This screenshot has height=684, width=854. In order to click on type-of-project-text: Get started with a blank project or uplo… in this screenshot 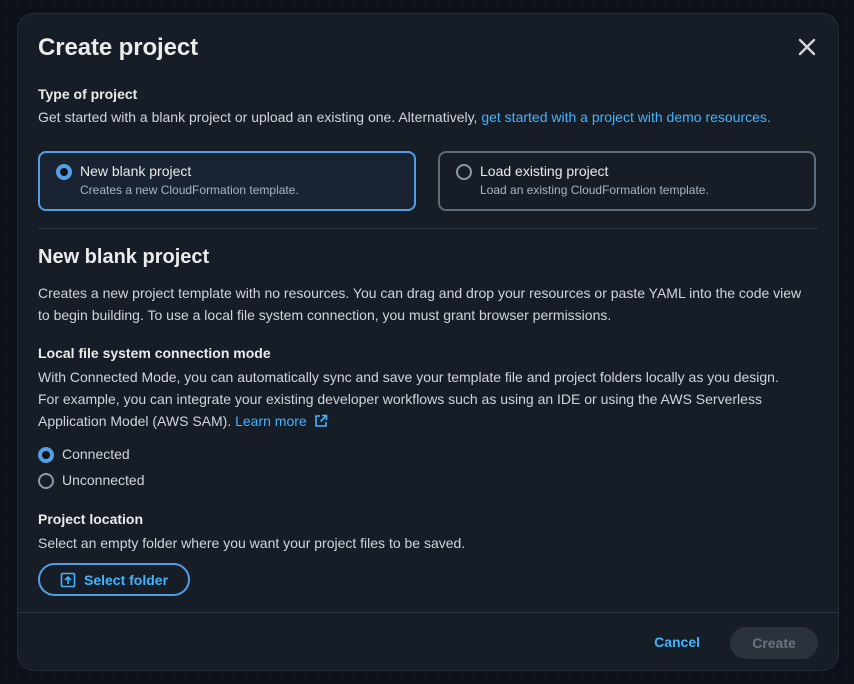, I will do `click(260, 117)`.